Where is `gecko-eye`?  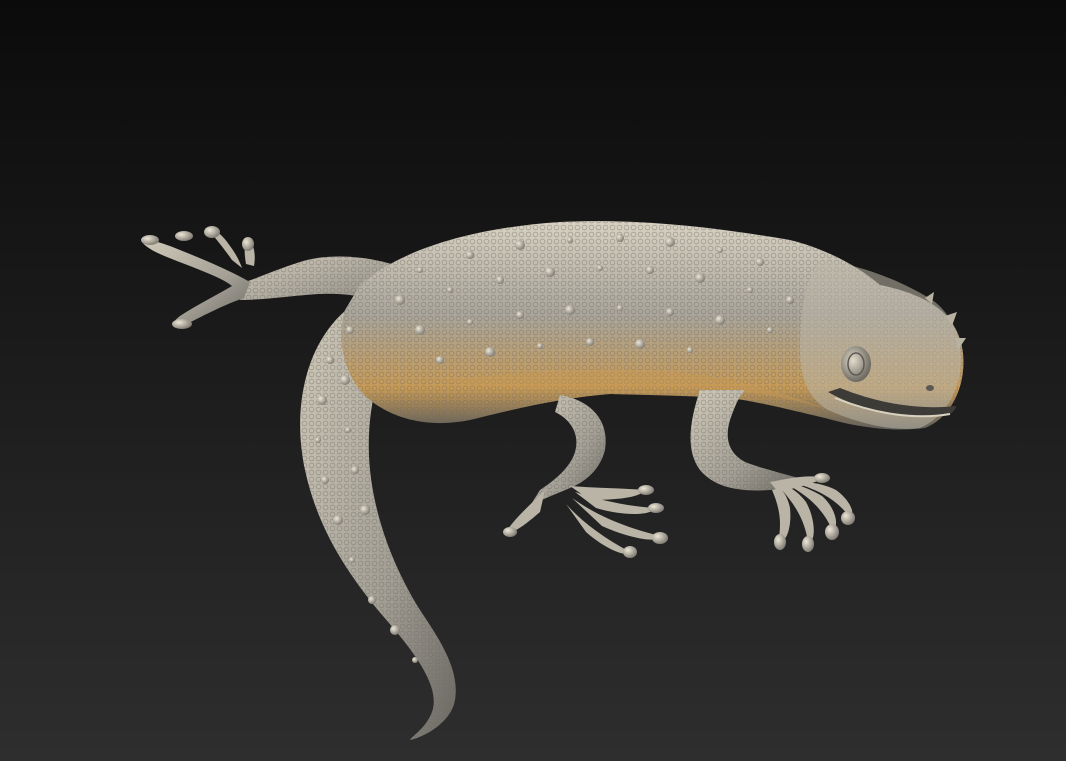 gecko-eye is located at coordinates (856, 364).